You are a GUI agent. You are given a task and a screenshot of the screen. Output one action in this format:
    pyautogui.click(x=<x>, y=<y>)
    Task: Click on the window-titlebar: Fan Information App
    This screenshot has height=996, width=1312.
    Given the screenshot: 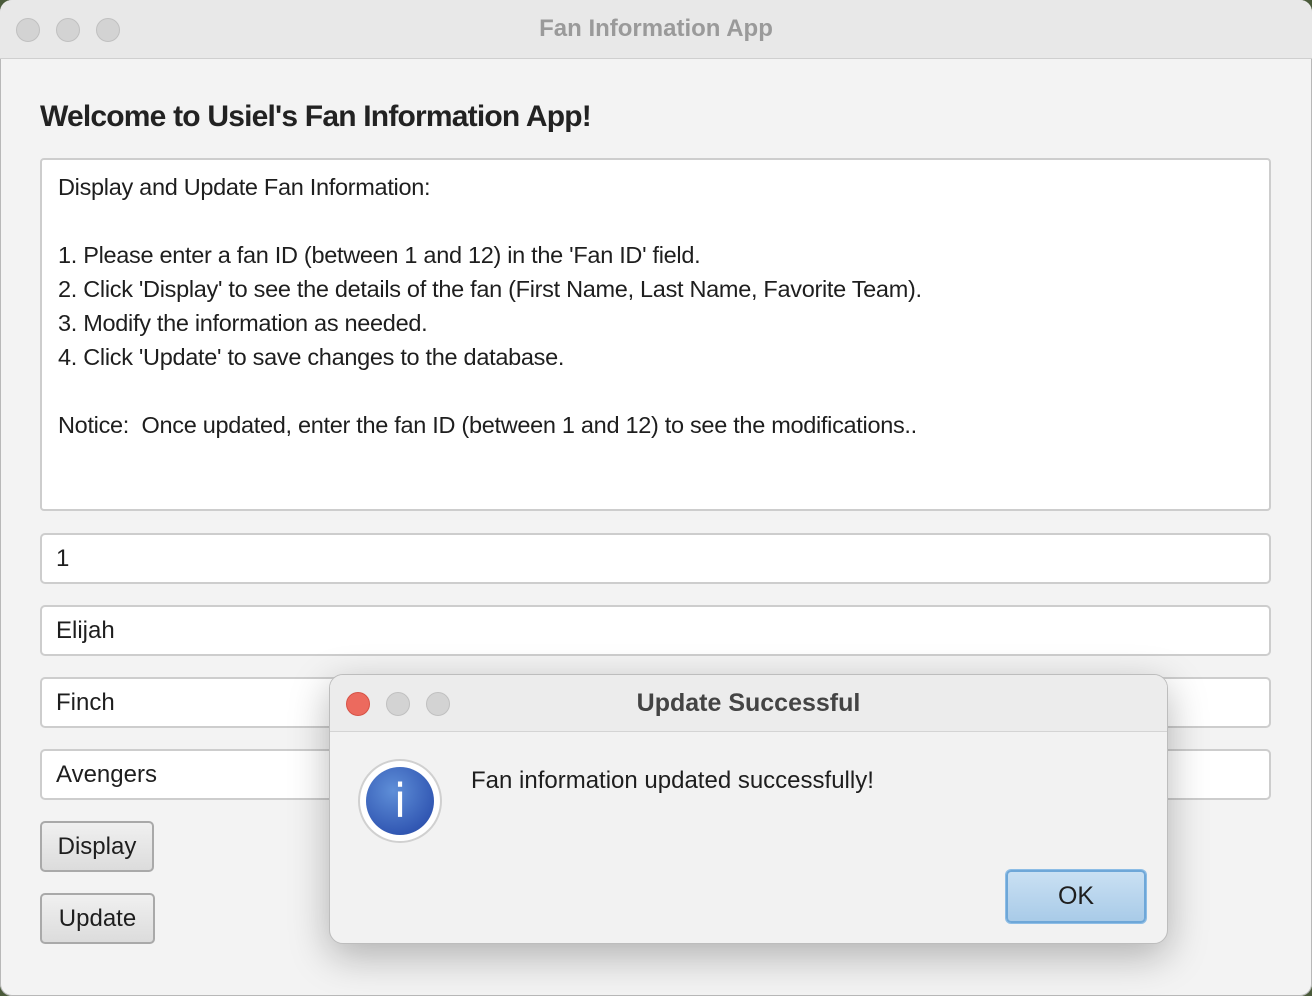 What is the action you would take?
    pyautogui.click(x=656, y=29)
    